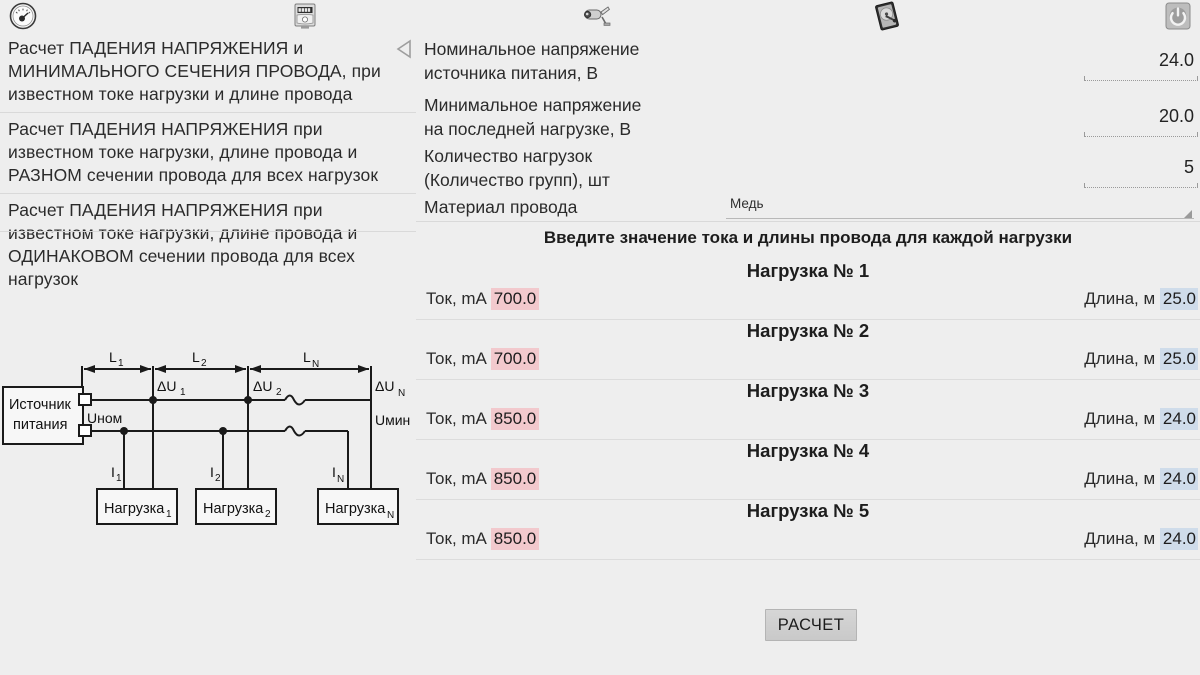 The height and width of the screenshot is (675, 1200). What do you see at coordinates (307, 357) in the screenshot?
I see `diagram-label-ln: L` at bounding box center [307, 357].